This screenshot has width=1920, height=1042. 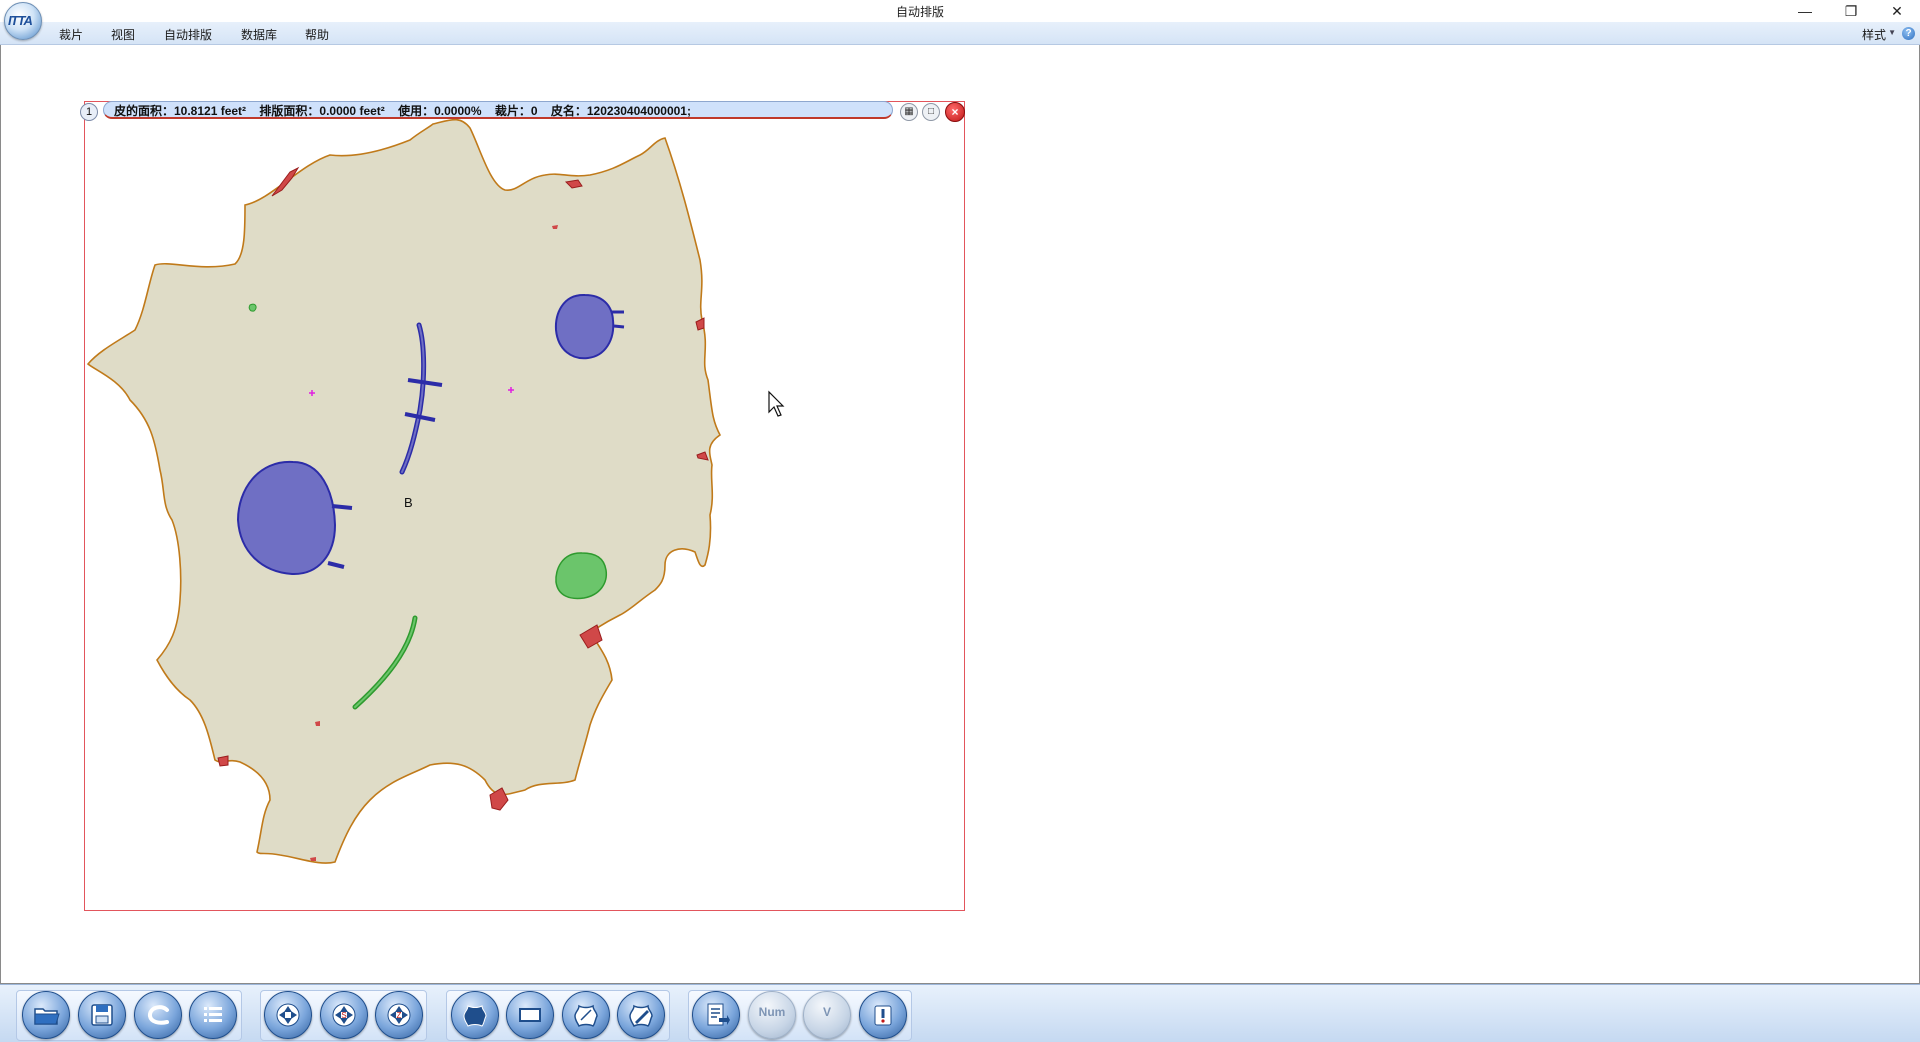 I want to click on save-icon, so click(x=102, y=1015).